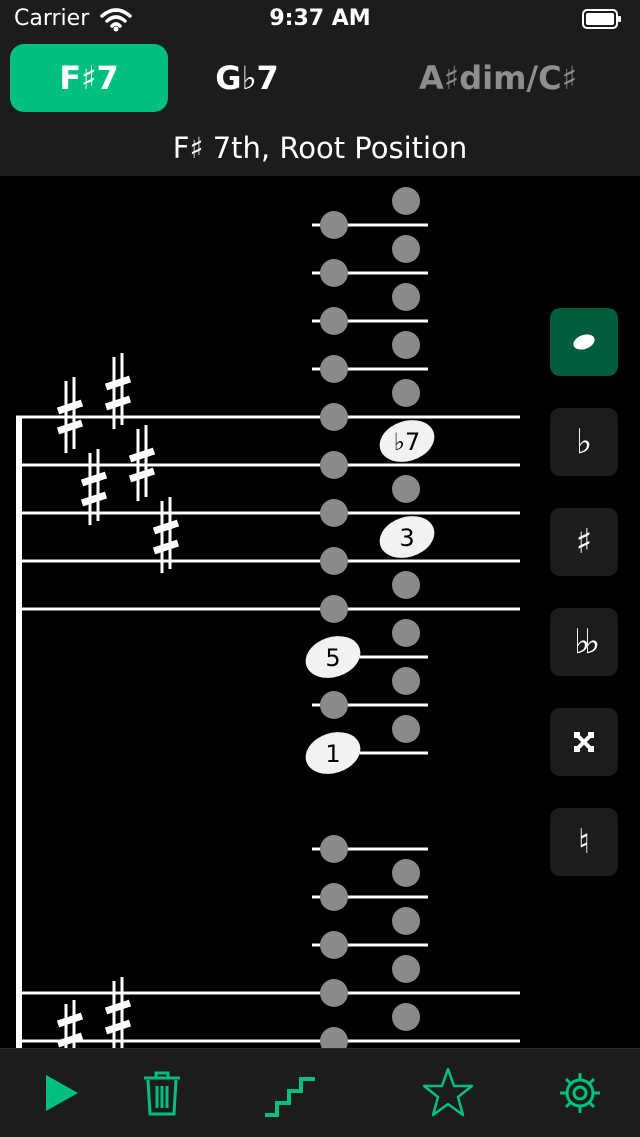  Describe the element at coordinates (320, 79) in the screenshot. I see `chord-tabs: F♯7 G♭7 A♯dim/C♯` at that location.